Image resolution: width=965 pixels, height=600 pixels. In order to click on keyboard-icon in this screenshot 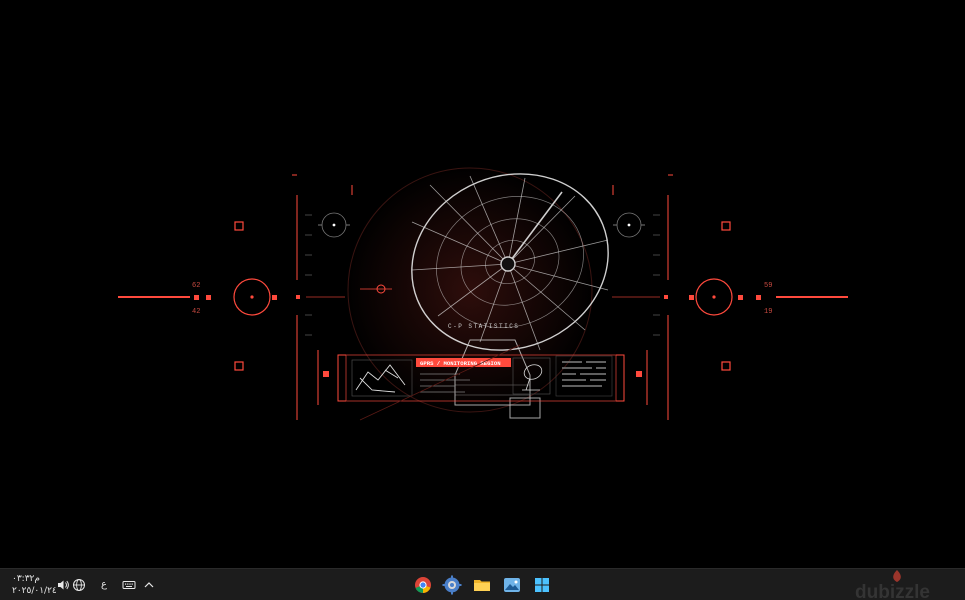, I will do `click(129, 585)`.